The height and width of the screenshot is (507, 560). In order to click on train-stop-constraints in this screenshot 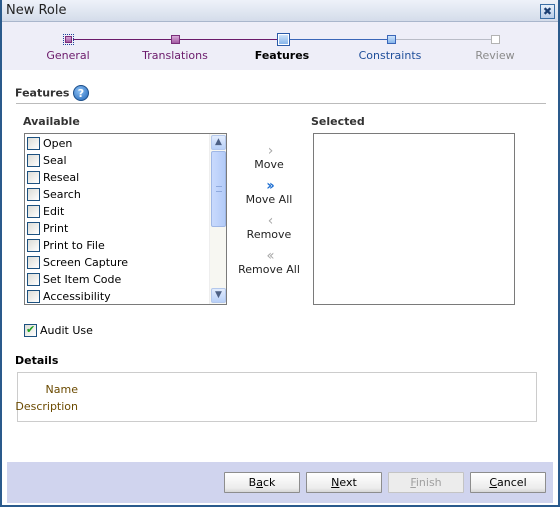, I will do `click(391, 39)`.